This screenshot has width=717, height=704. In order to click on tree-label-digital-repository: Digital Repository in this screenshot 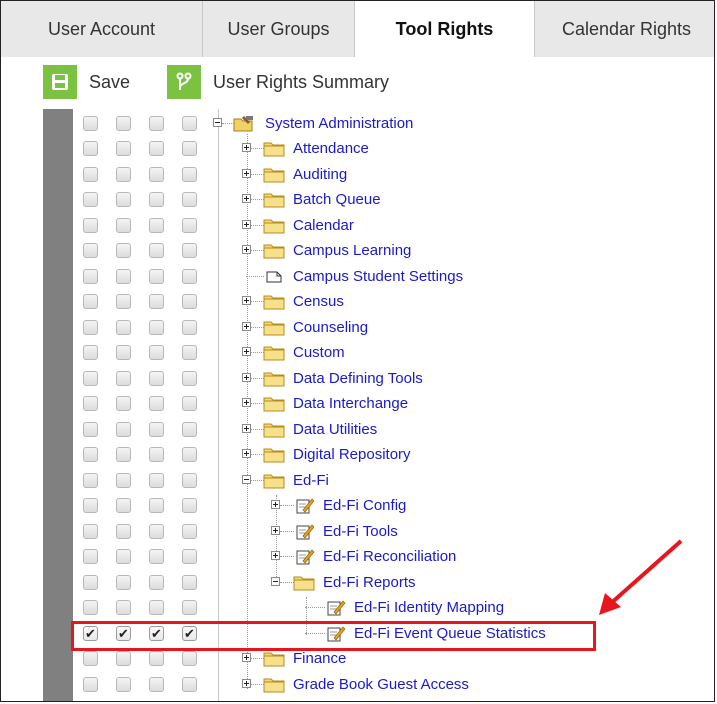, I will do `click(352, 454)`.